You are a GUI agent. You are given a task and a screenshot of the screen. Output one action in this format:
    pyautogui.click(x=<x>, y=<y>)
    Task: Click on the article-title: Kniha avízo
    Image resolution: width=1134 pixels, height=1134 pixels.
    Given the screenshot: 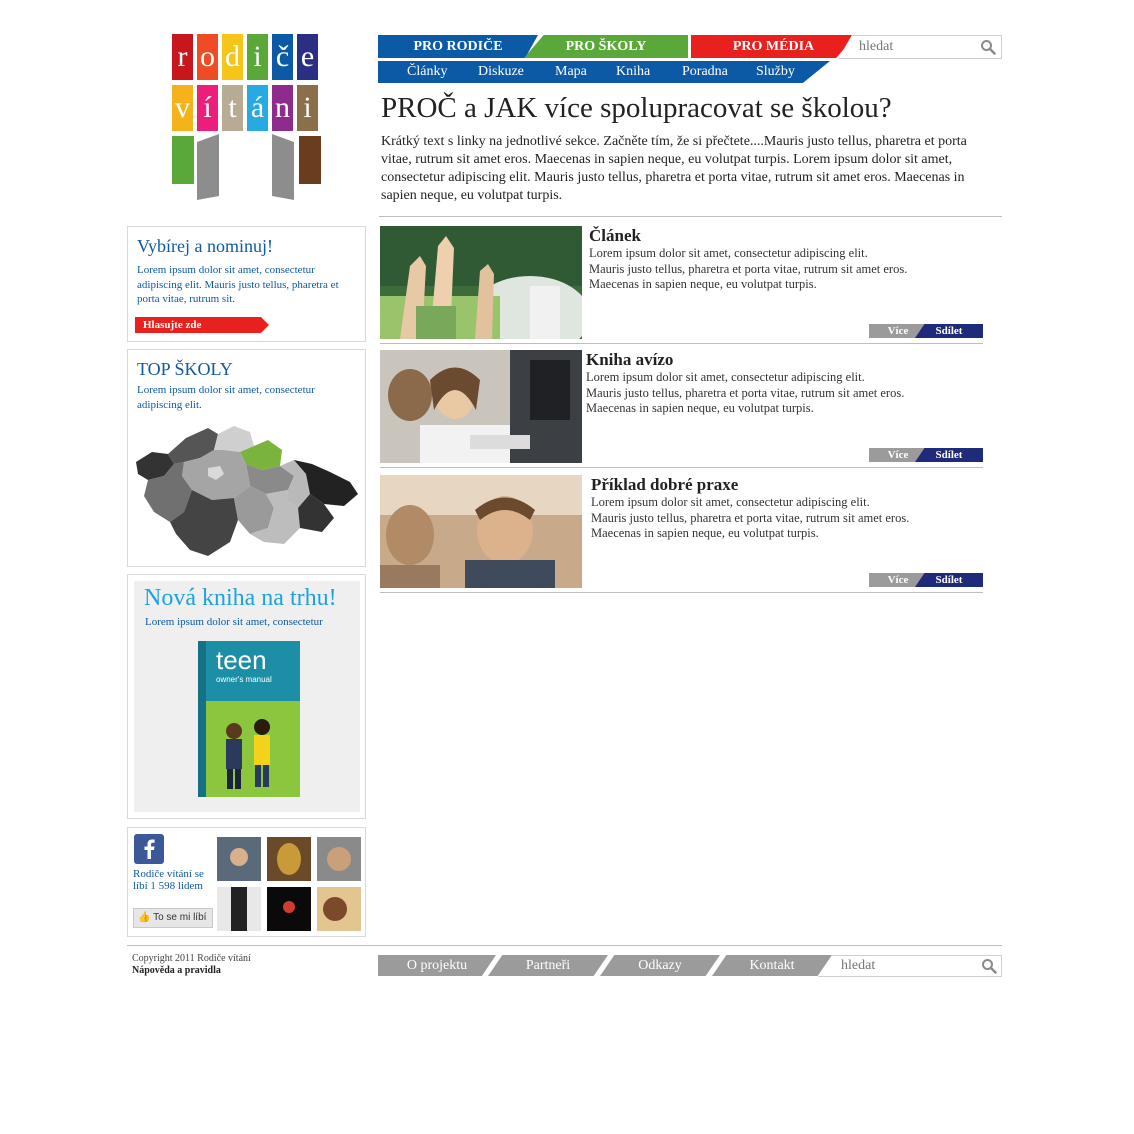 What is the action you would take?
    pyautogui.click(x=629, y=360)
    